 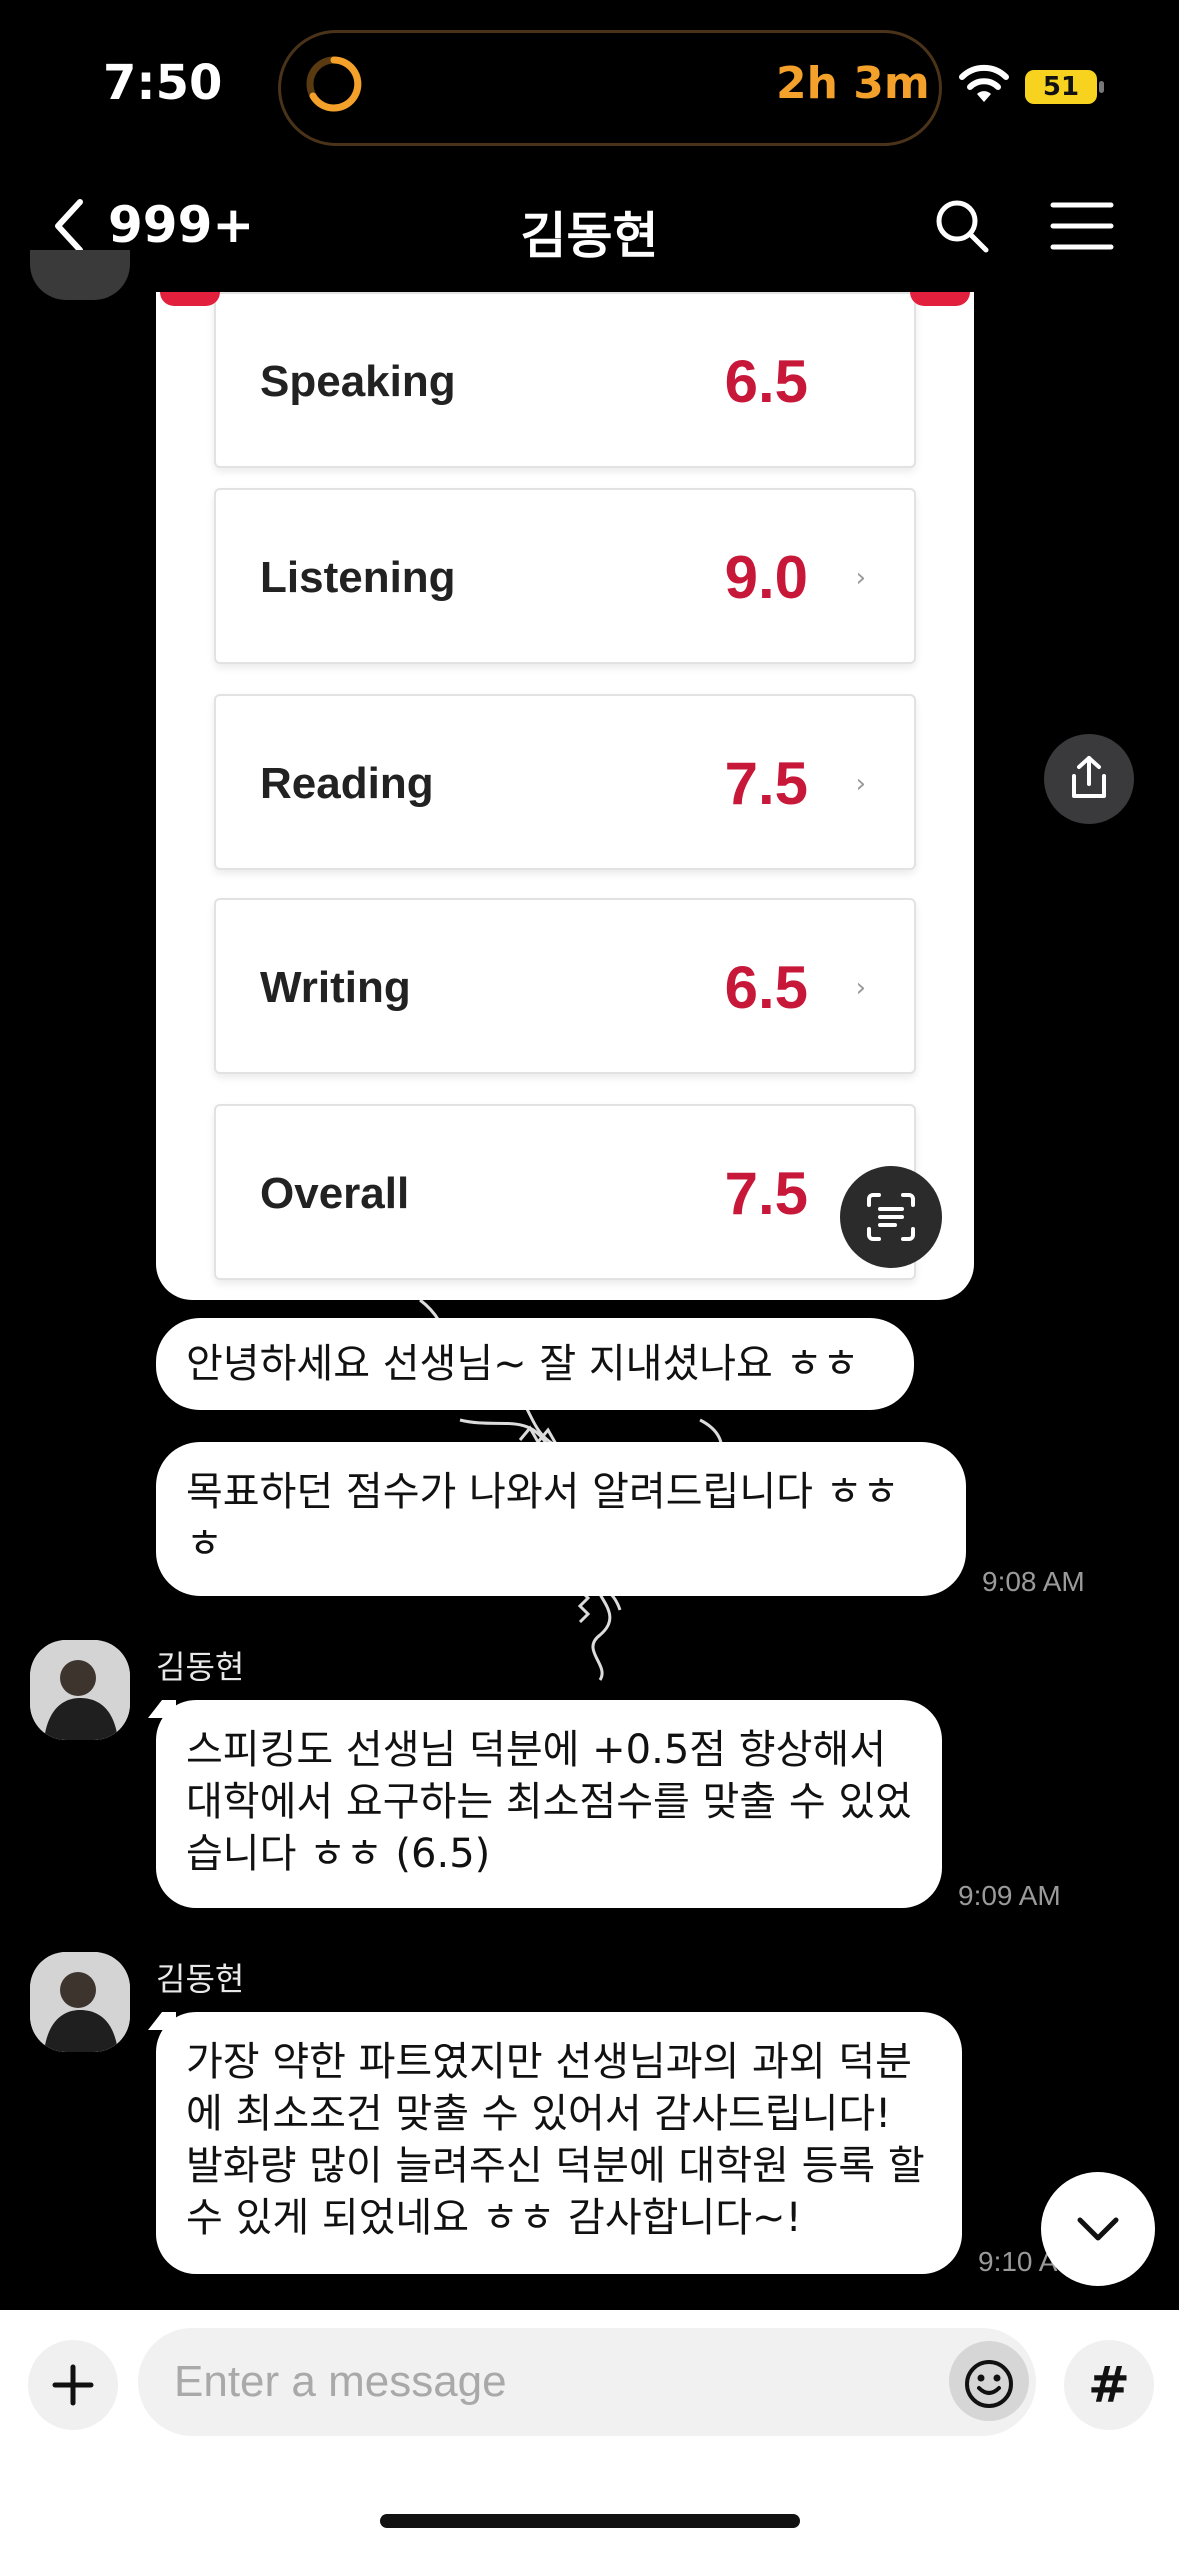 What do you see at coordinates (1082, 226) in the screenshot?
I see `menu-icon` at bounding box center [1082, 226].